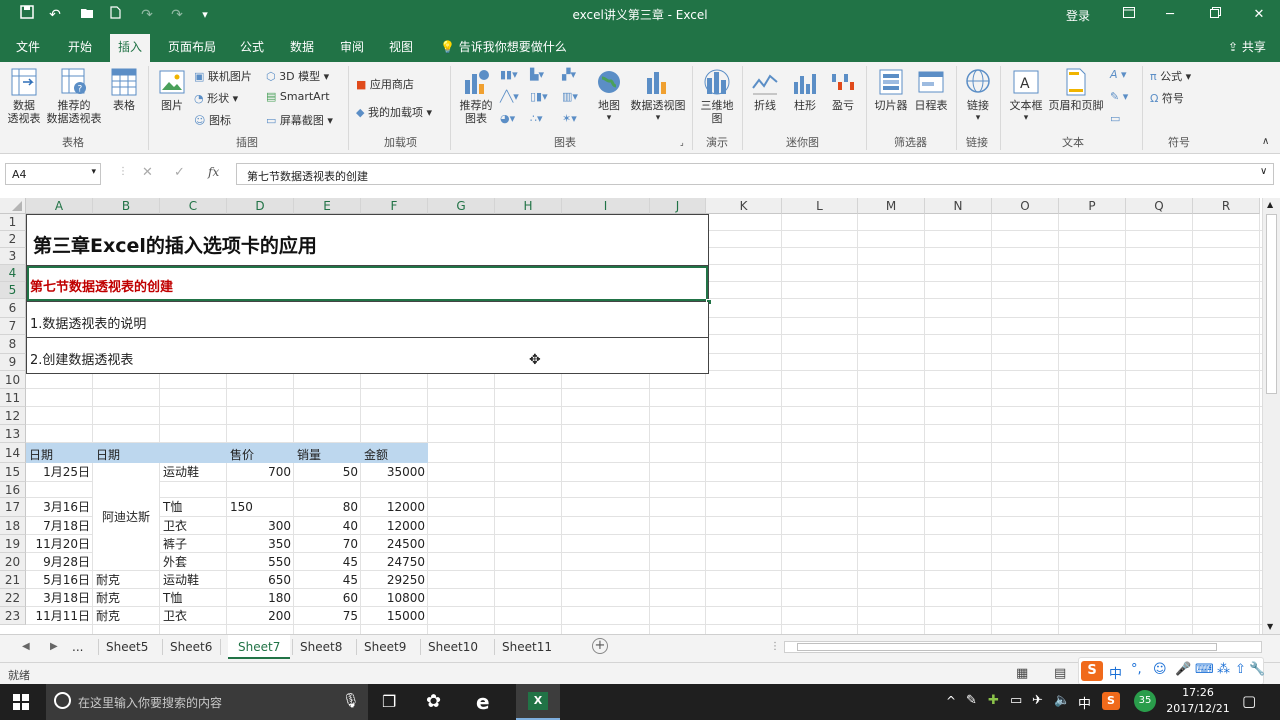  What do you see at coordinates (367, 320) in the screenshot?
I see `item1-cell: 1.数据透视表的说明` at bounding box center [367, 320].